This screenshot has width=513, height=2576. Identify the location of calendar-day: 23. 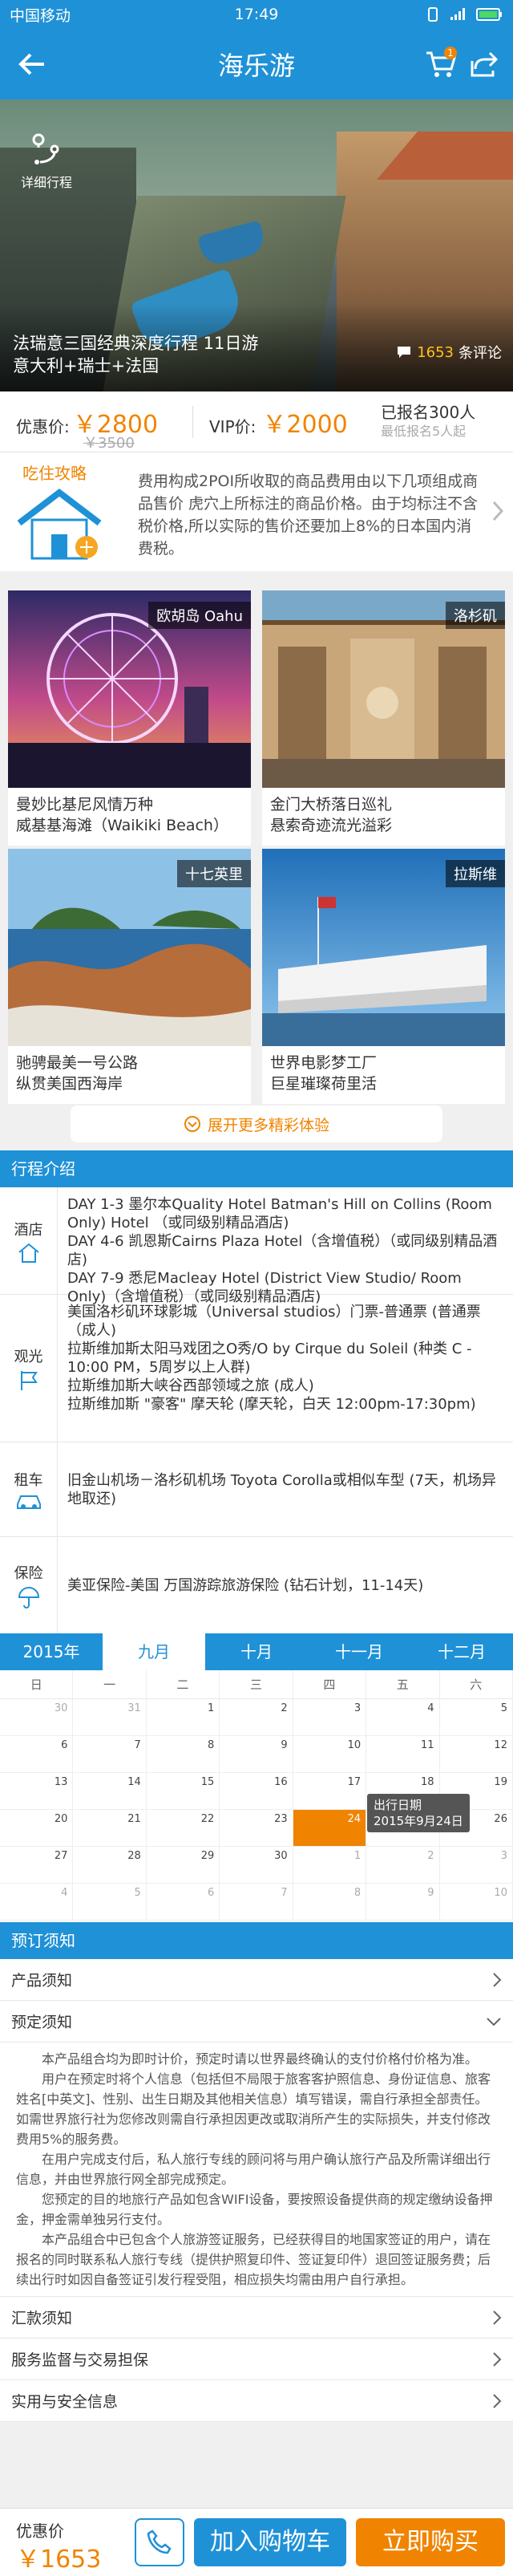
(256, 1828).